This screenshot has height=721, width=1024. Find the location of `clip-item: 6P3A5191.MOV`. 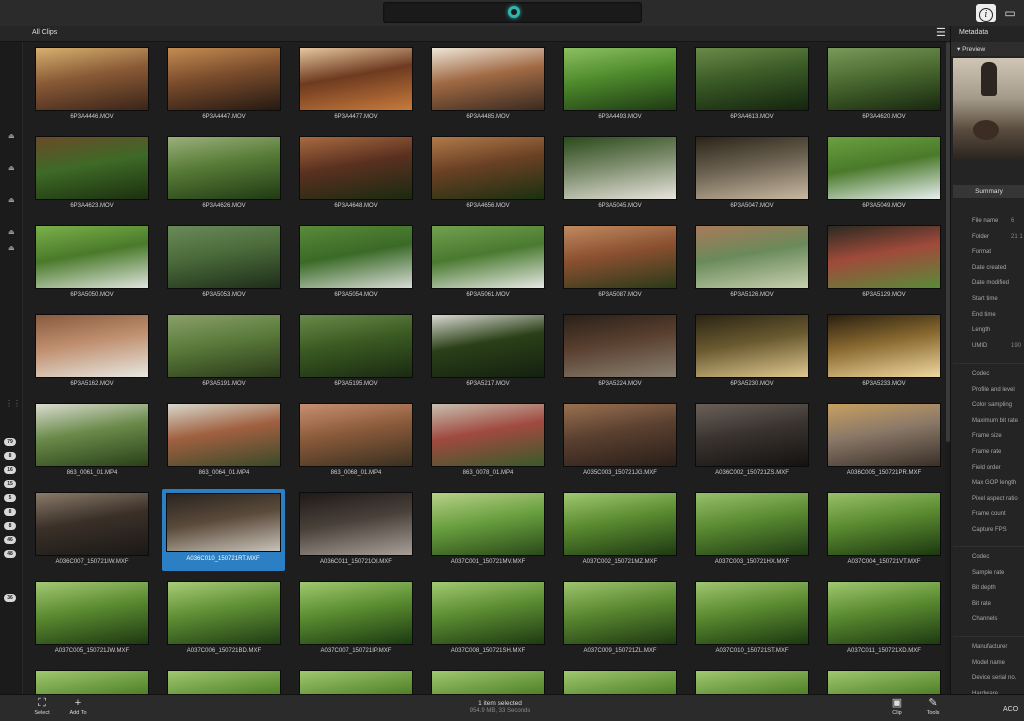

clip-item: 6P3A5191.MOV is located at coordinates (220, 352).